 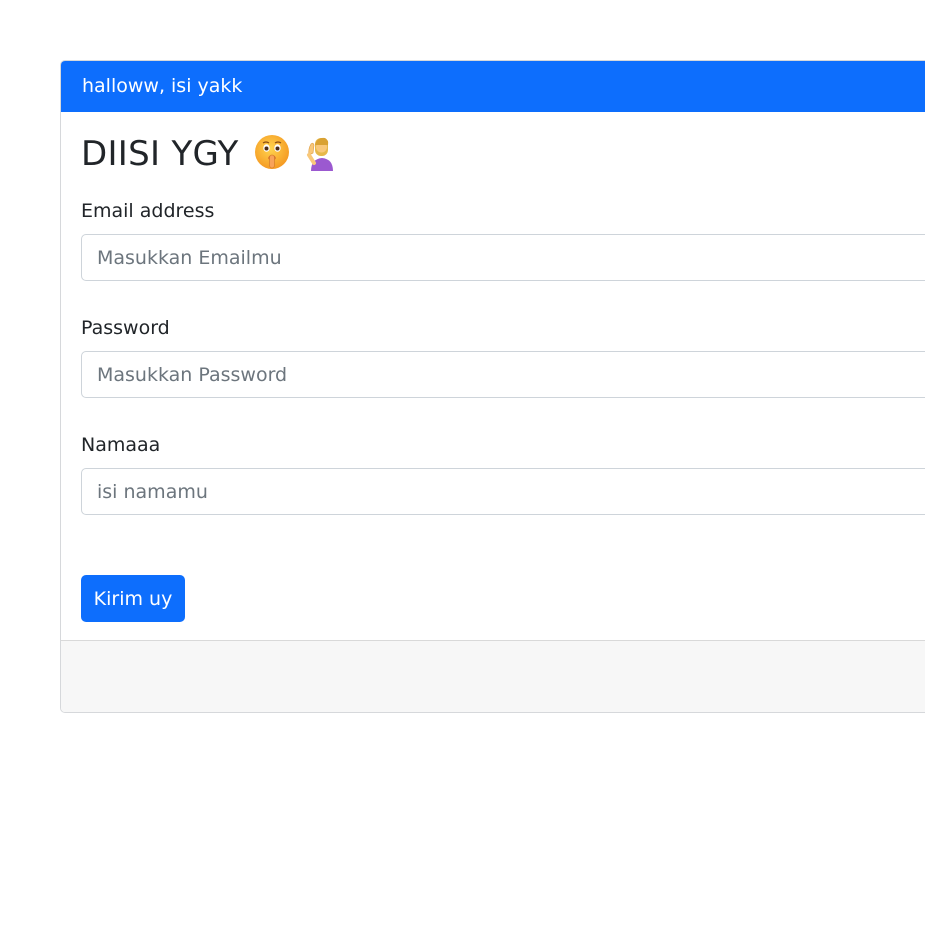 I want to click on title-row: DIISI YGY, so click(x=210, y=154).